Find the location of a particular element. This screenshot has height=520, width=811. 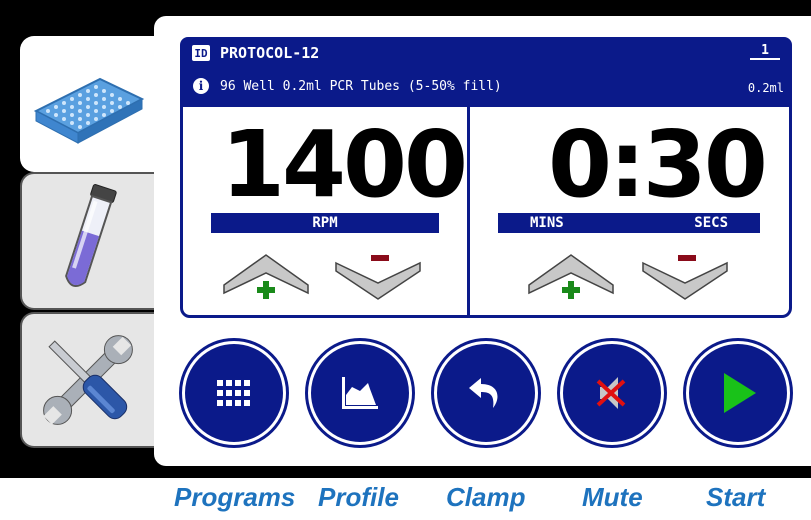

tube-count: 1 is located at coordinates (765, 51).